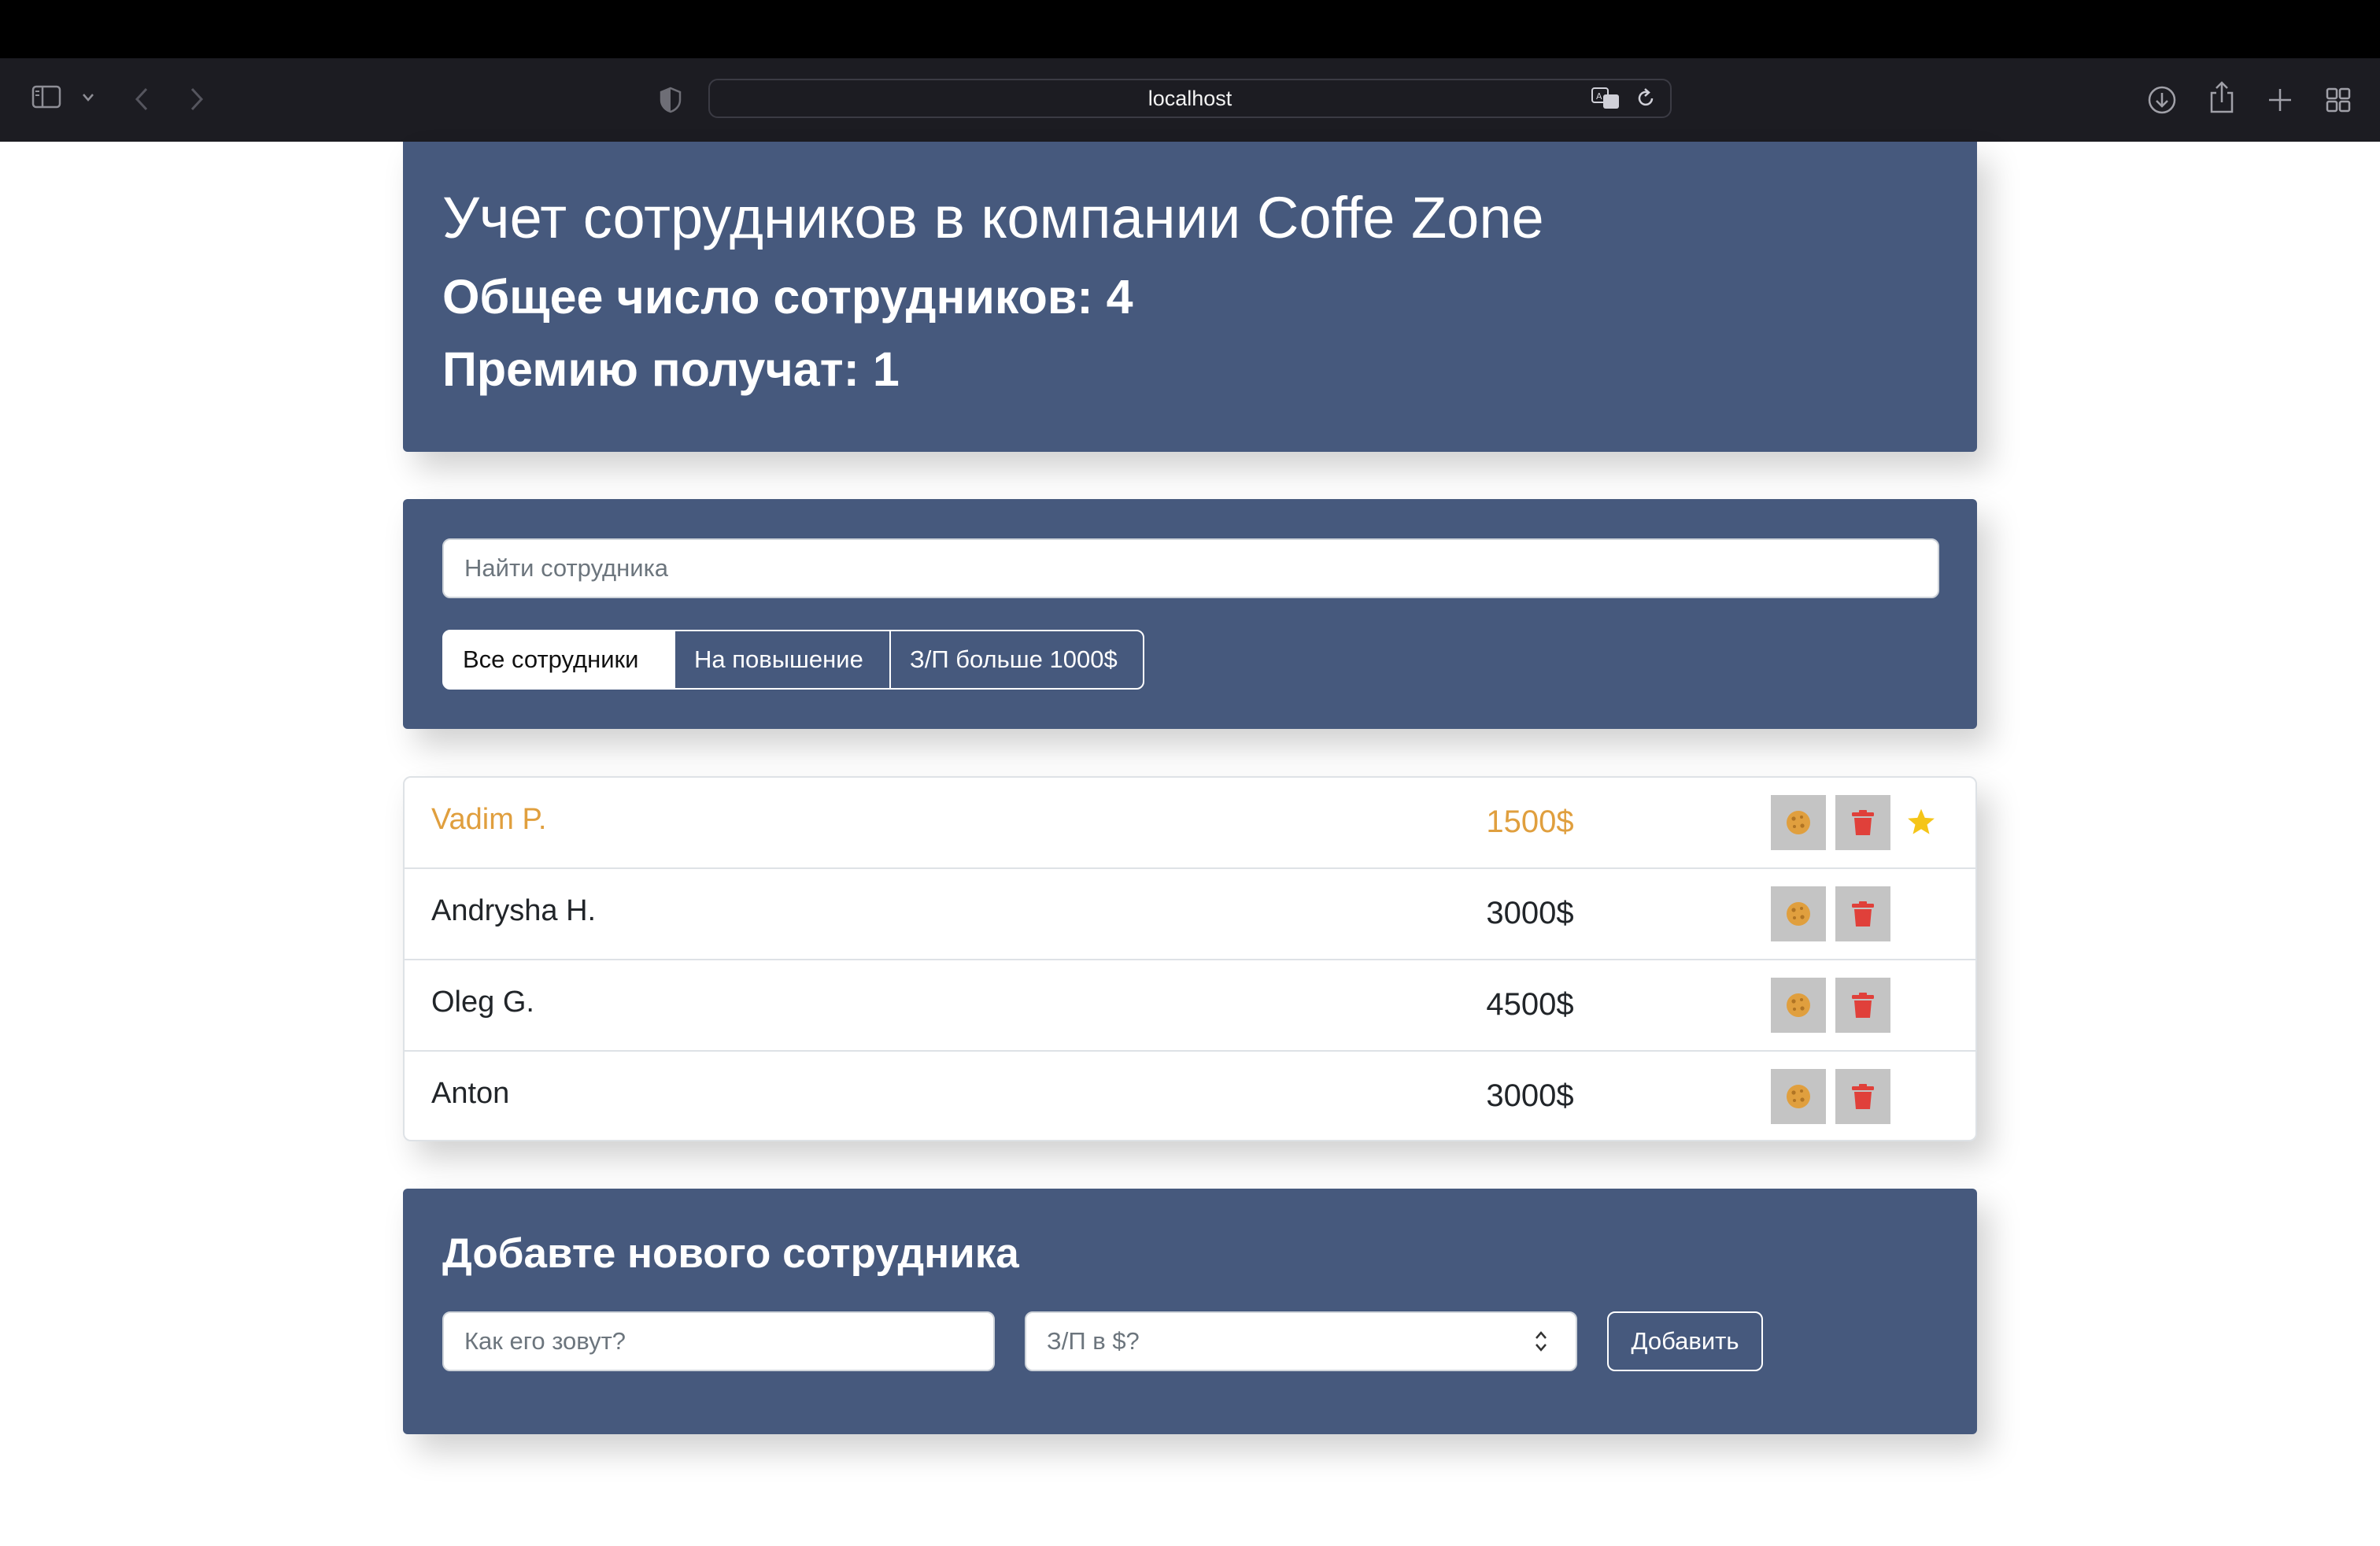 The image size is (2380, 1546). I want to click on svg-text: A, so click(1599, 96).